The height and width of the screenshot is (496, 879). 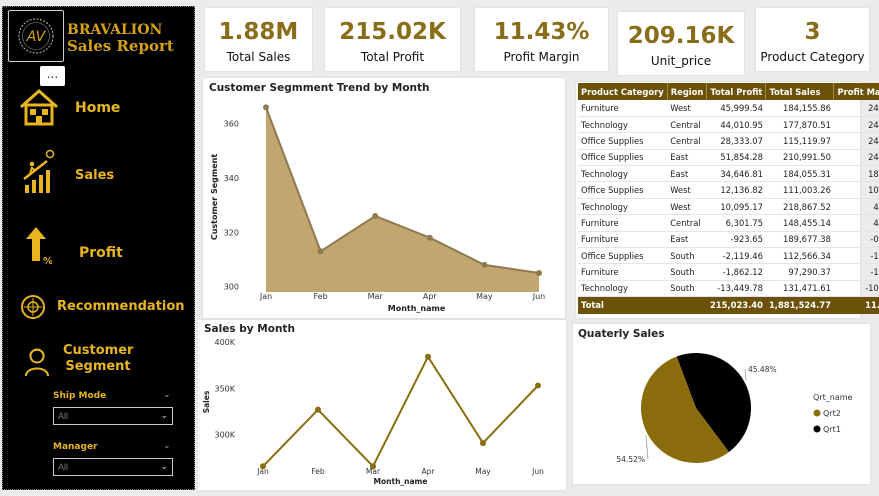 I want to click on pie-data-label: 54.52%, so click(x=630, y=459).